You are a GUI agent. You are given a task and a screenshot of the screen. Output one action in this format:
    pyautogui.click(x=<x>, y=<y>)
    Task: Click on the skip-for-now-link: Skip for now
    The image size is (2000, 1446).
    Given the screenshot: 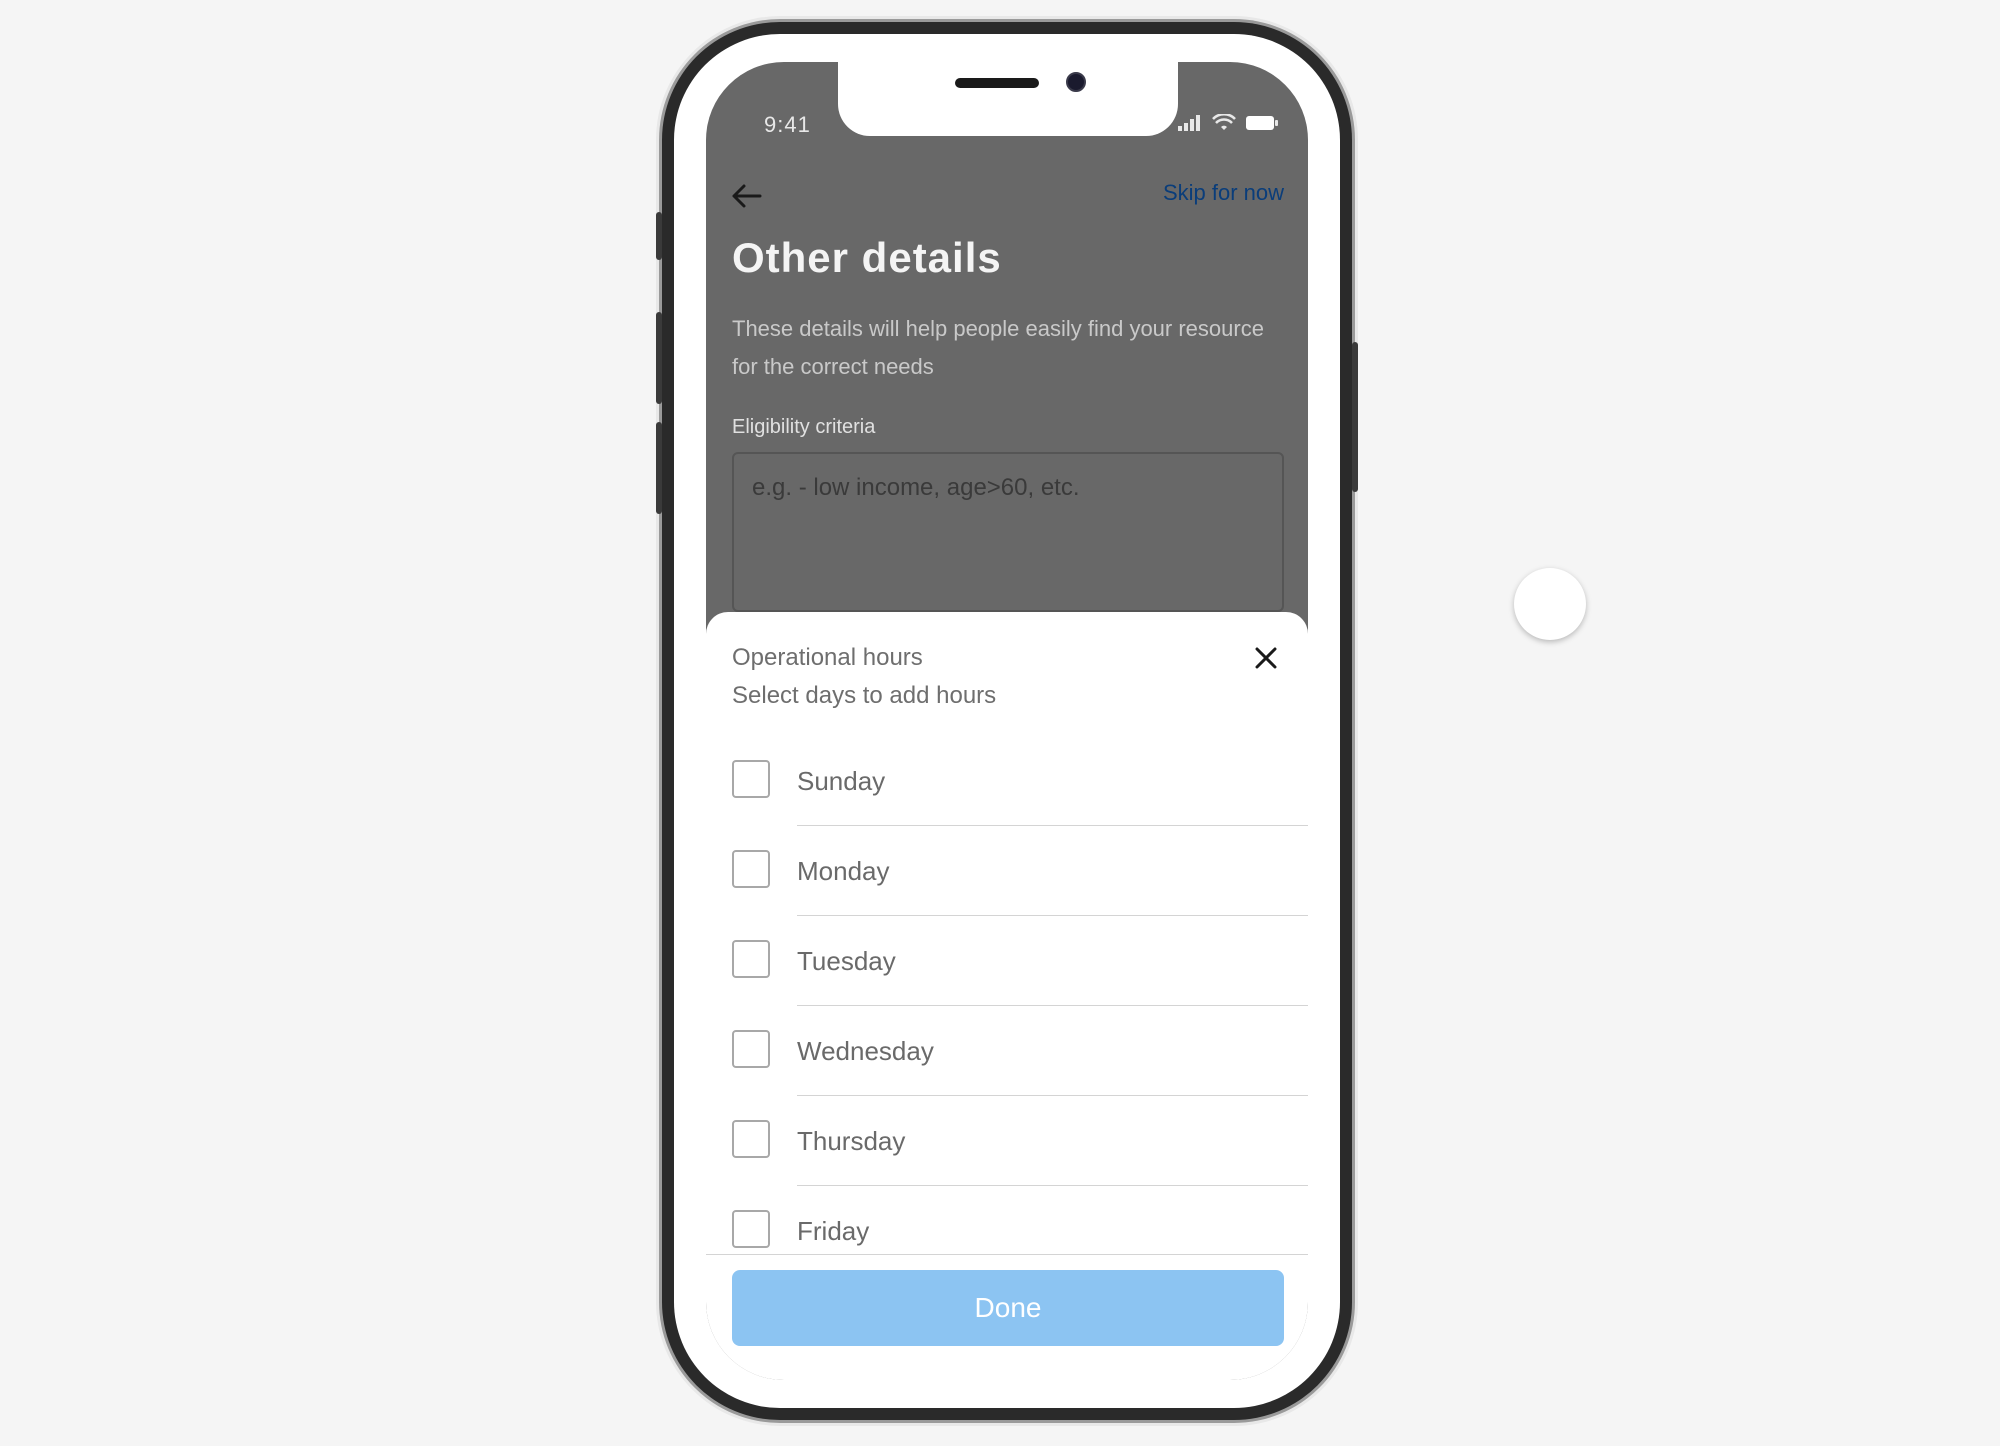 What is the action you would take?
    pyautogui.click(x=1223, y=193)
    